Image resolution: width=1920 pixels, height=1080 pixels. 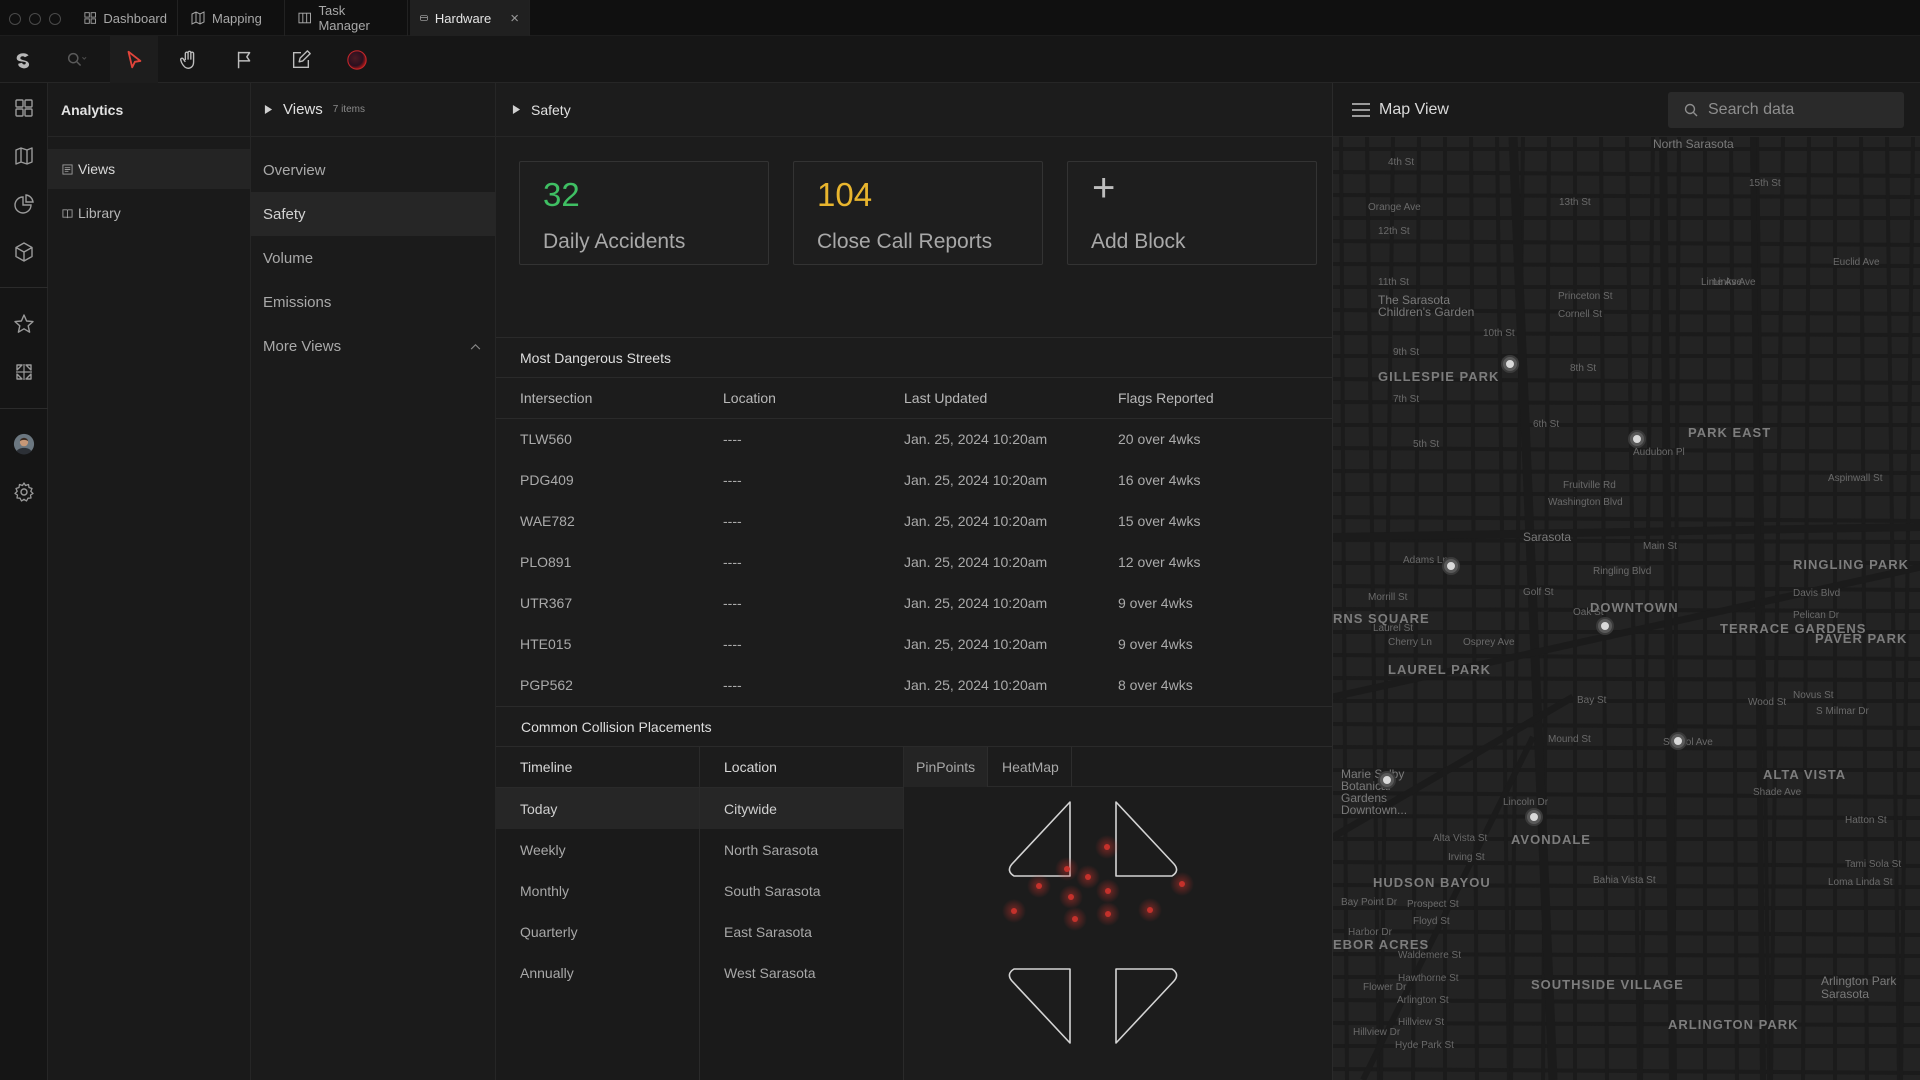 I want to click on menu-icon, so click(x=1361, y=110).